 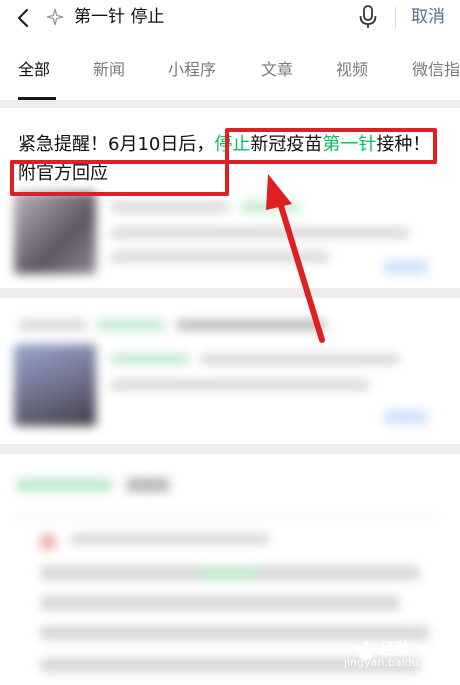 I want to click on annotation-arrow-icon, so click(x=295, y=258).